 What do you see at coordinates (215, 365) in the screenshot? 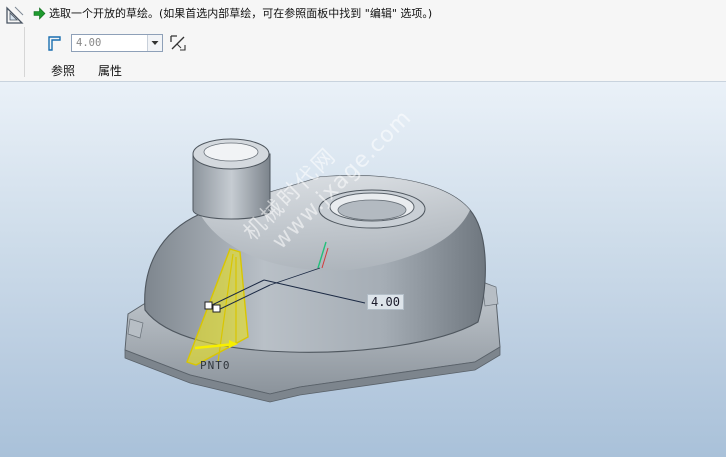
I see `datum-point-label: PNT0` at bounding box center [215, 365].